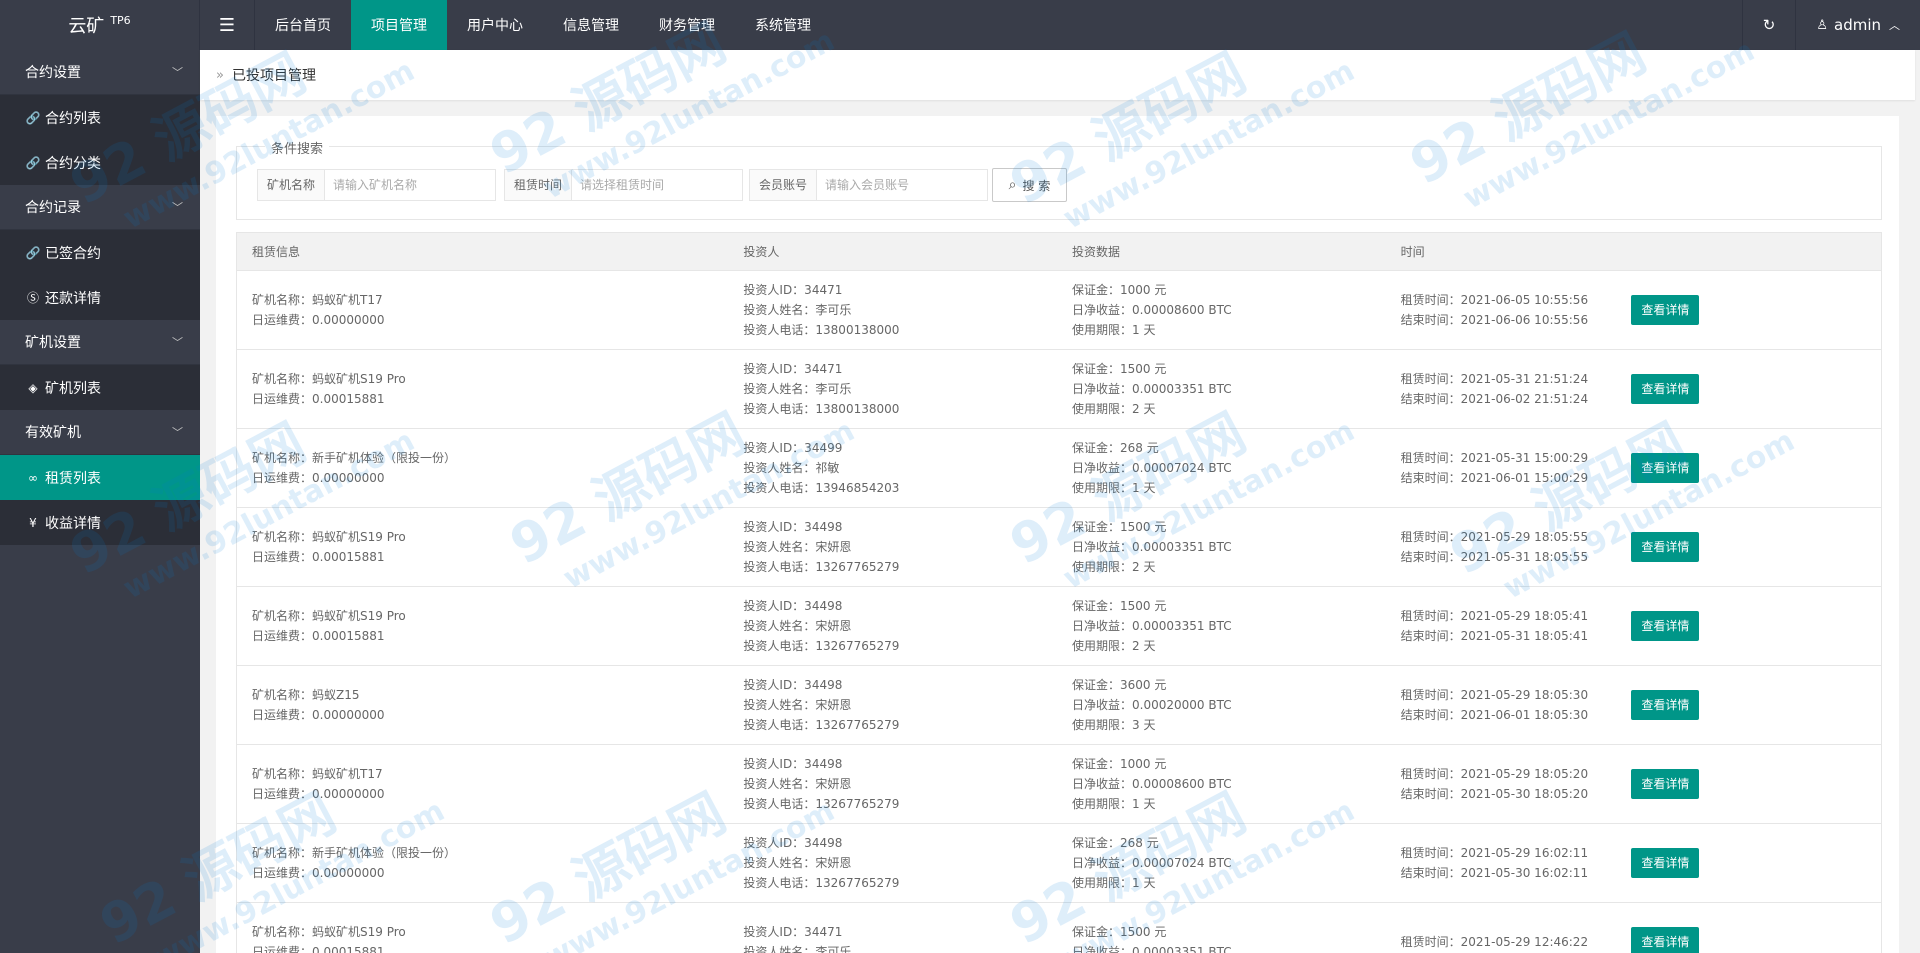 This screenshot has height=953, width=1920. What do you see at coordinates (784, 185) in the screenshot?
I see `member-account-label: 会员账号` at bounding box center [784, 185].